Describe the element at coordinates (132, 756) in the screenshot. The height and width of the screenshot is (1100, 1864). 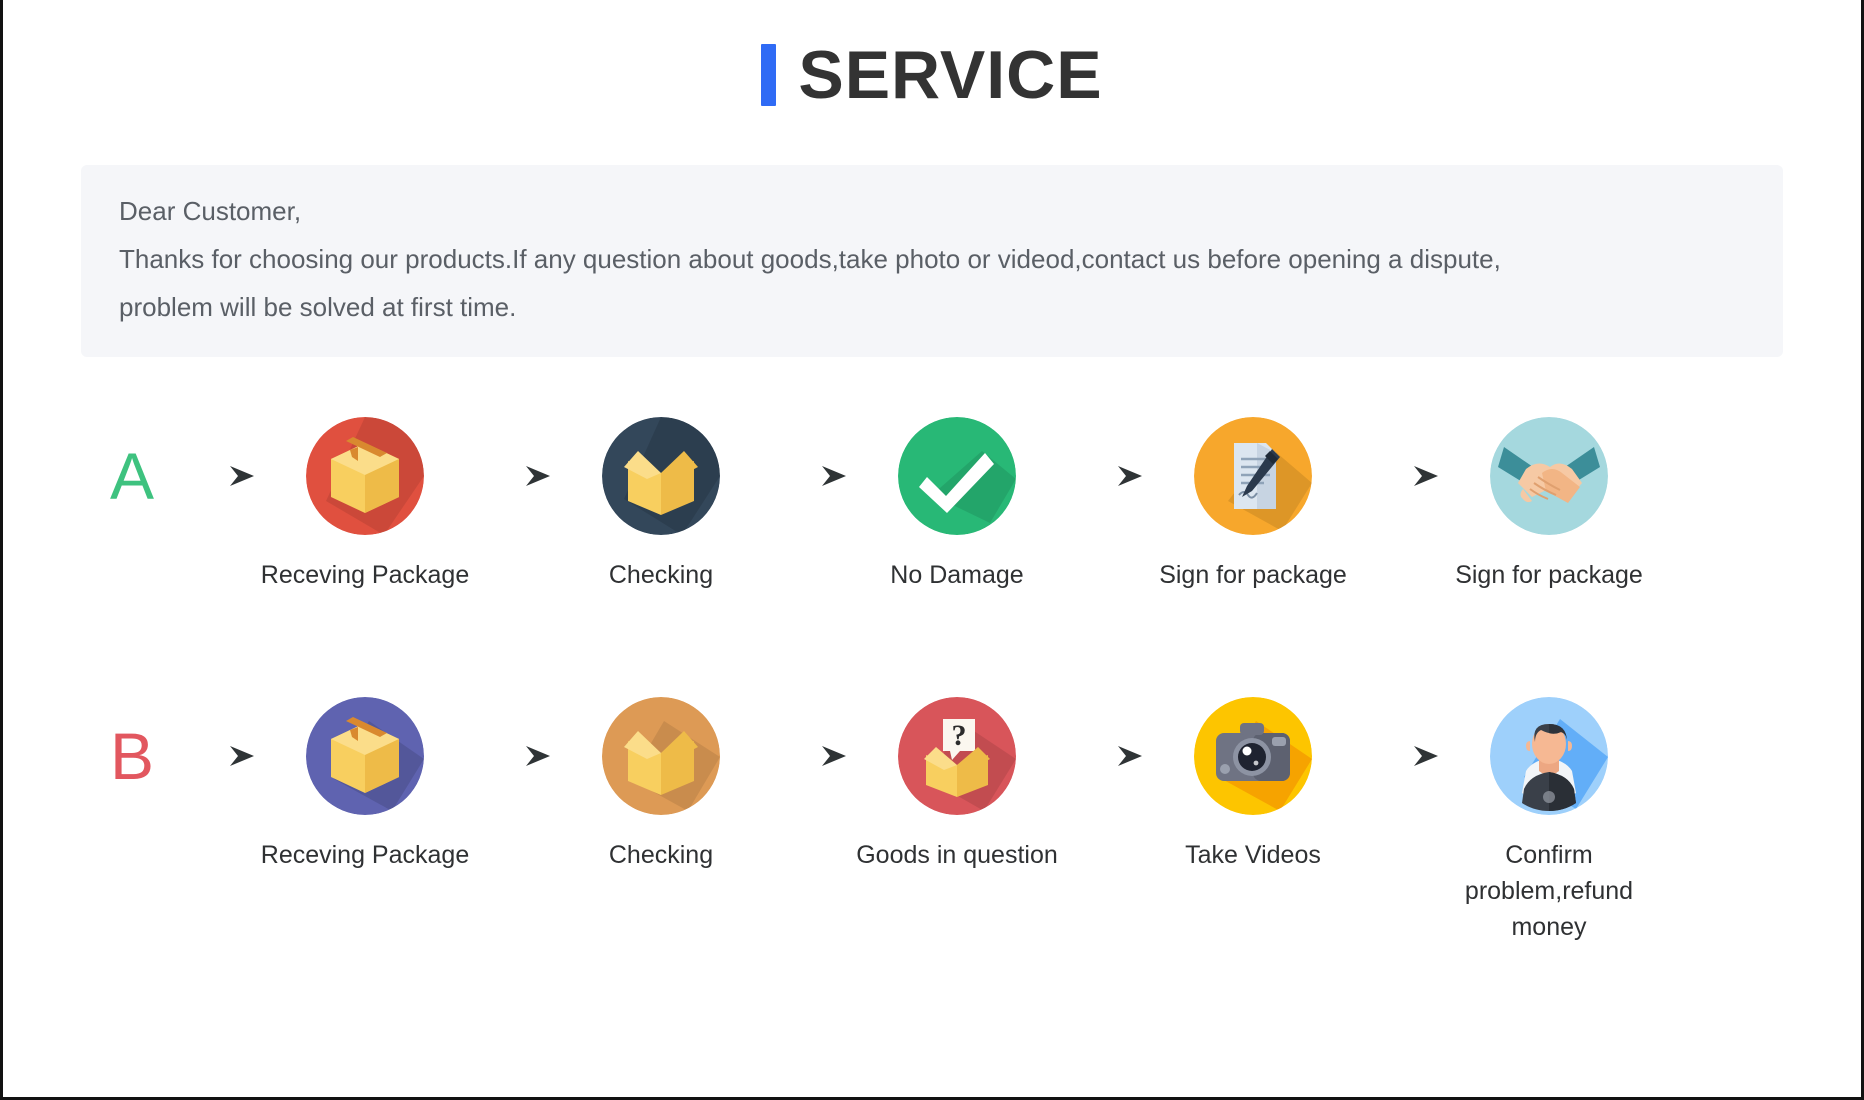
I see `flow-label-b: B` at that location.